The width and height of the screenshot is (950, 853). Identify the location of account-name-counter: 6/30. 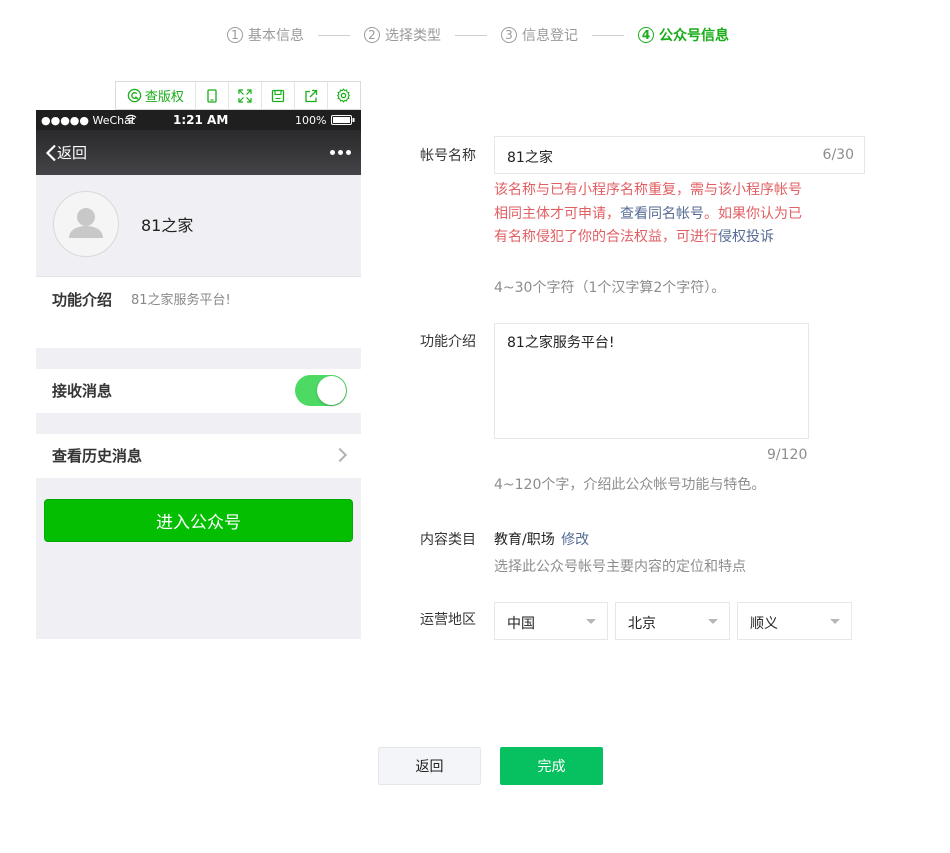
(838, 155).